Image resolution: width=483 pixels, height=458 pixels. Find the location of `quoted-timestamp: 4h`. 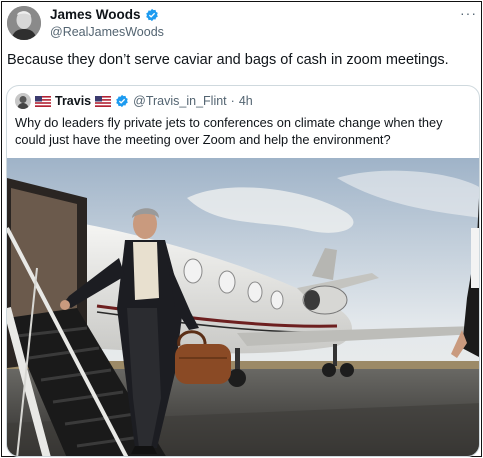

quoted-timestamp: 4h is located at coordinates (246, 101).